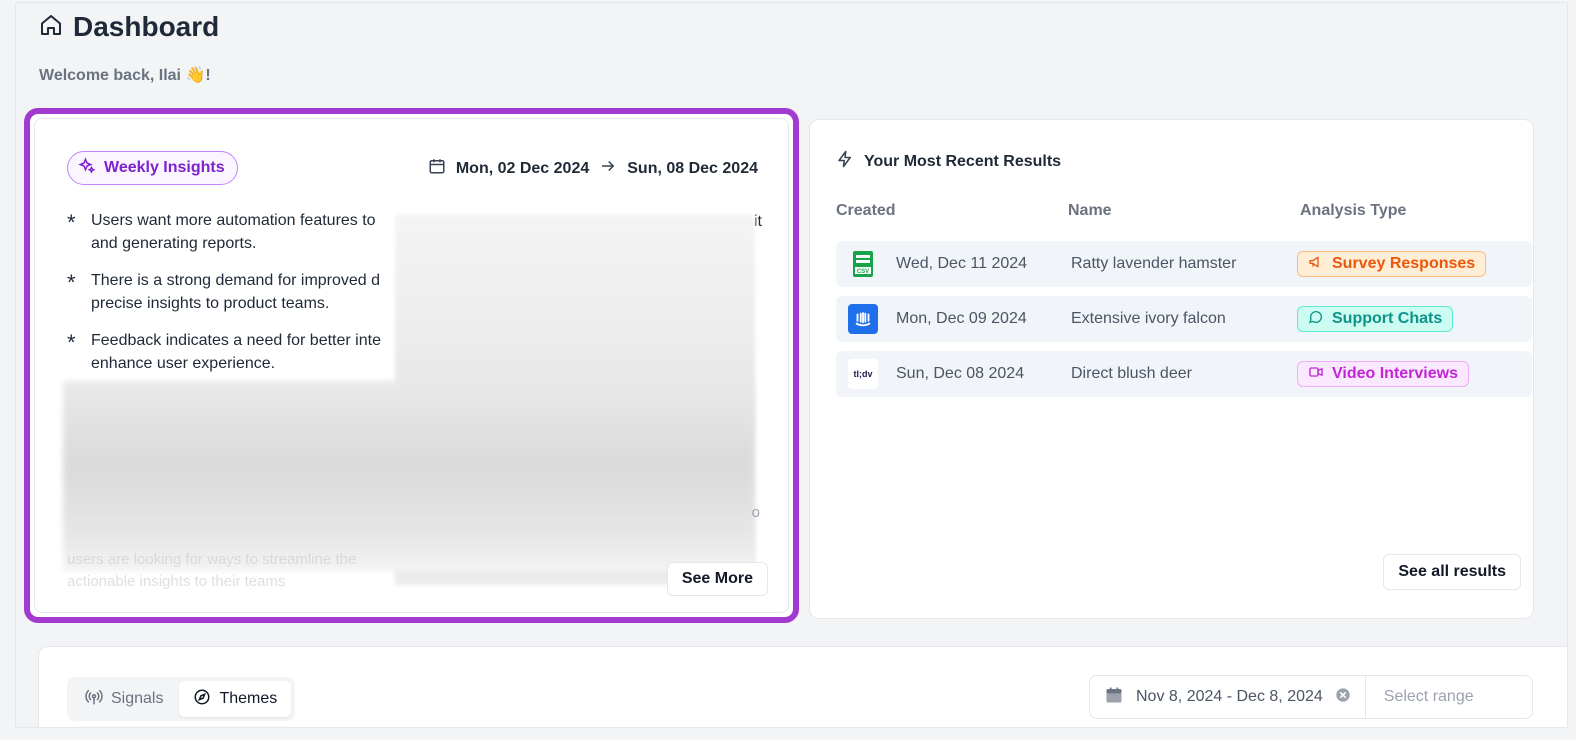  I want to click on truncated-text-fragment: o, so click(755, 512).